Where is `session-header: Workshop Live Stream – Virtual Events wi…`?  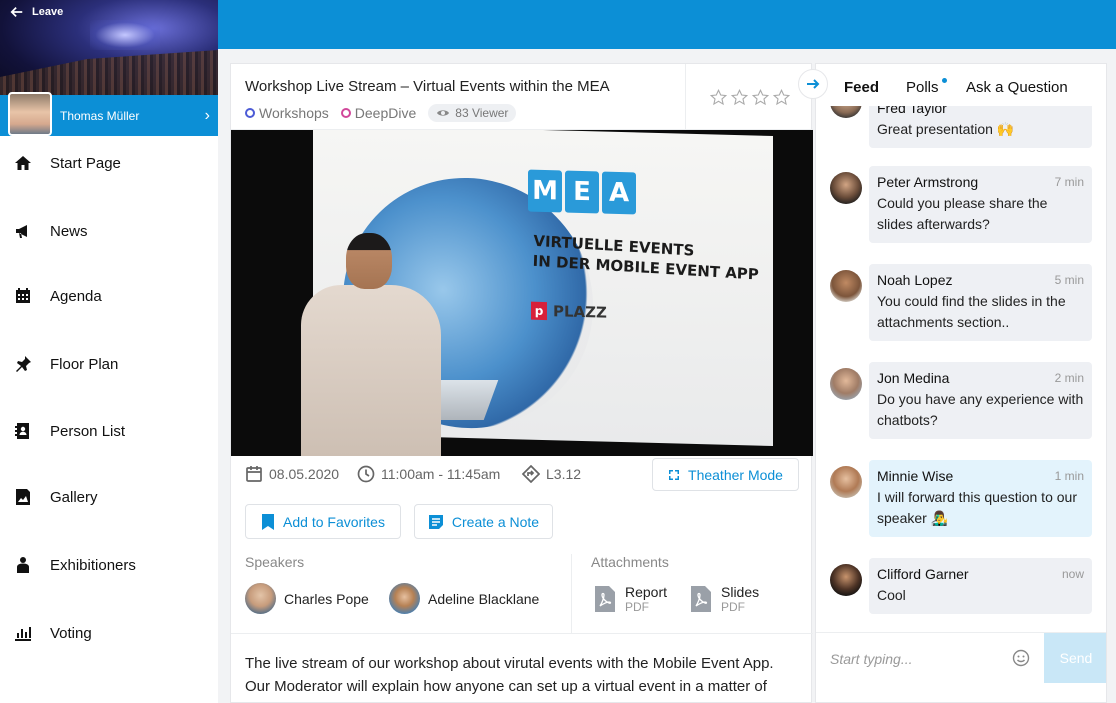 session-header: Workshop Live Stream – Virtual Events wi… is located at coordinates (522, 97).